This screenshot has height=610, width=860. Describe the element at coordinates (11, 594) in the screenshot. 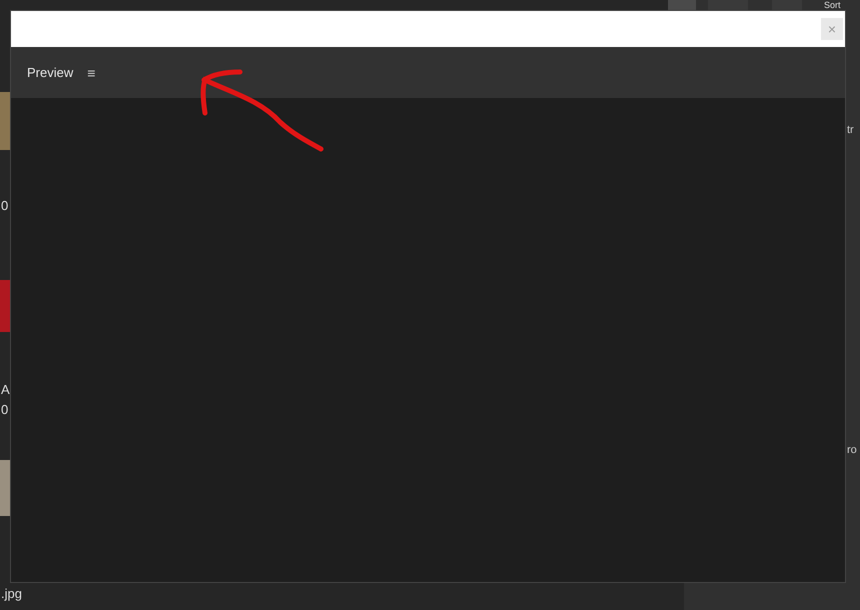

I see `file-label: .jpg` at that location.